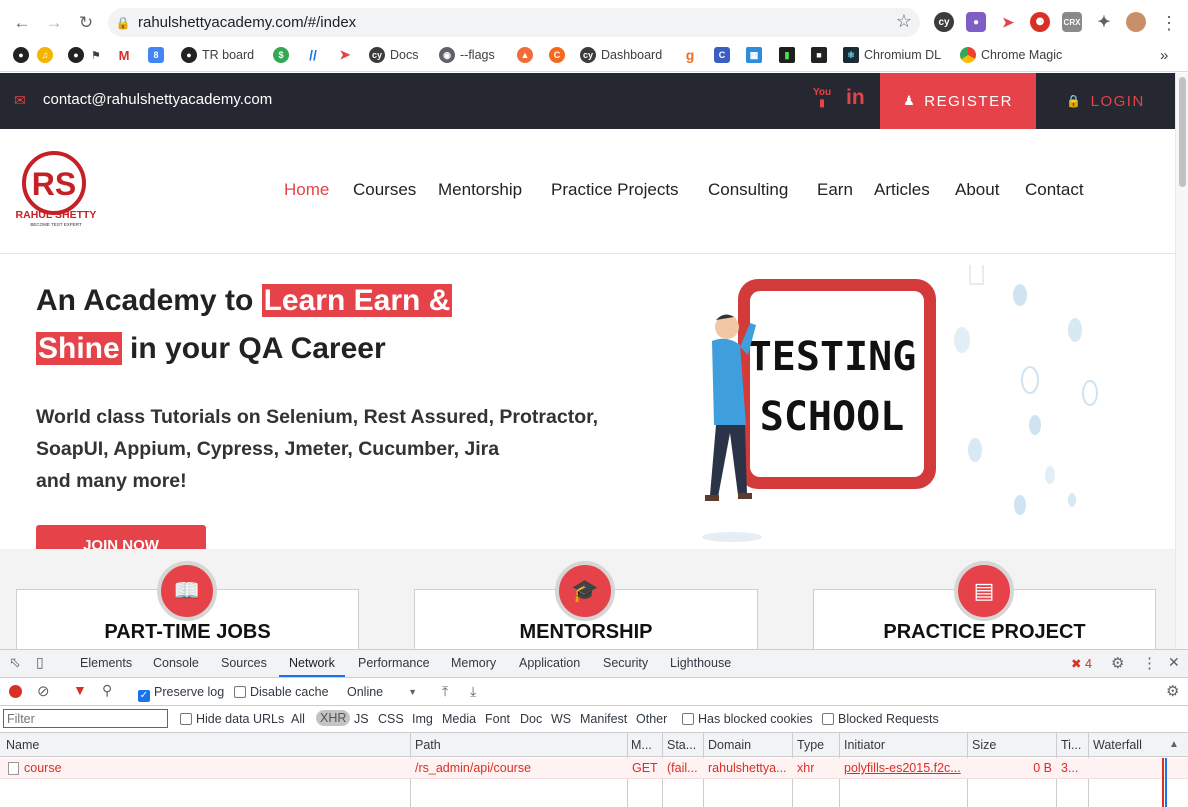 Image resolution: width=1188 pixels, height=807 pixels. What do you see at coordinates (96, 55) in the screenshot?
I see `bookmark-flag: ⚑` at bounding box center [96, 55].